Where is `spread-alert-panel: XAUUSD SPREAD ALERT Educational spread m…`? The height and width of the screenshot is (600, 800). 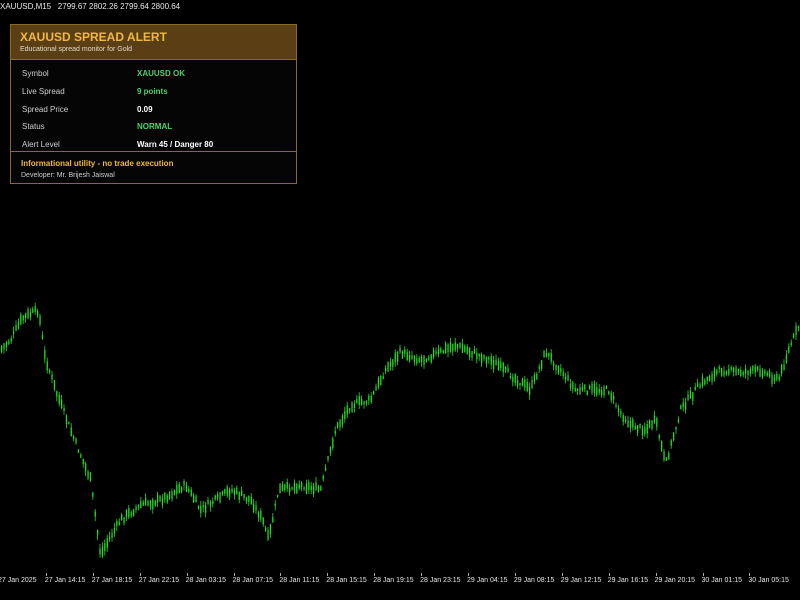
spread-alert-panel: XAUUSD SPREAD ALERT Educational spread m… is located at coordinates (153, 104).